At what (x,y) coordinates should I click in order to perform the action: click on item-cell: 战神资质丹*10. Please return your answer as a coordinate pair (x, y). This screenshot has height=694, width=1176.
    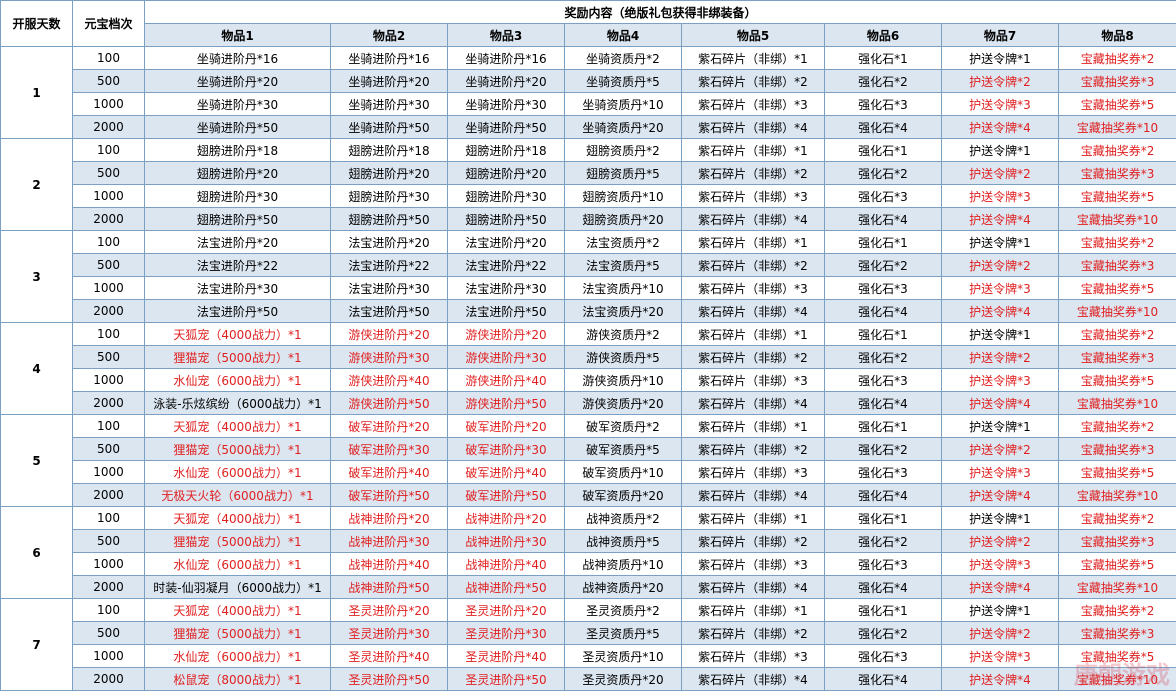
    Looking at the image, I should click on (623, 564).